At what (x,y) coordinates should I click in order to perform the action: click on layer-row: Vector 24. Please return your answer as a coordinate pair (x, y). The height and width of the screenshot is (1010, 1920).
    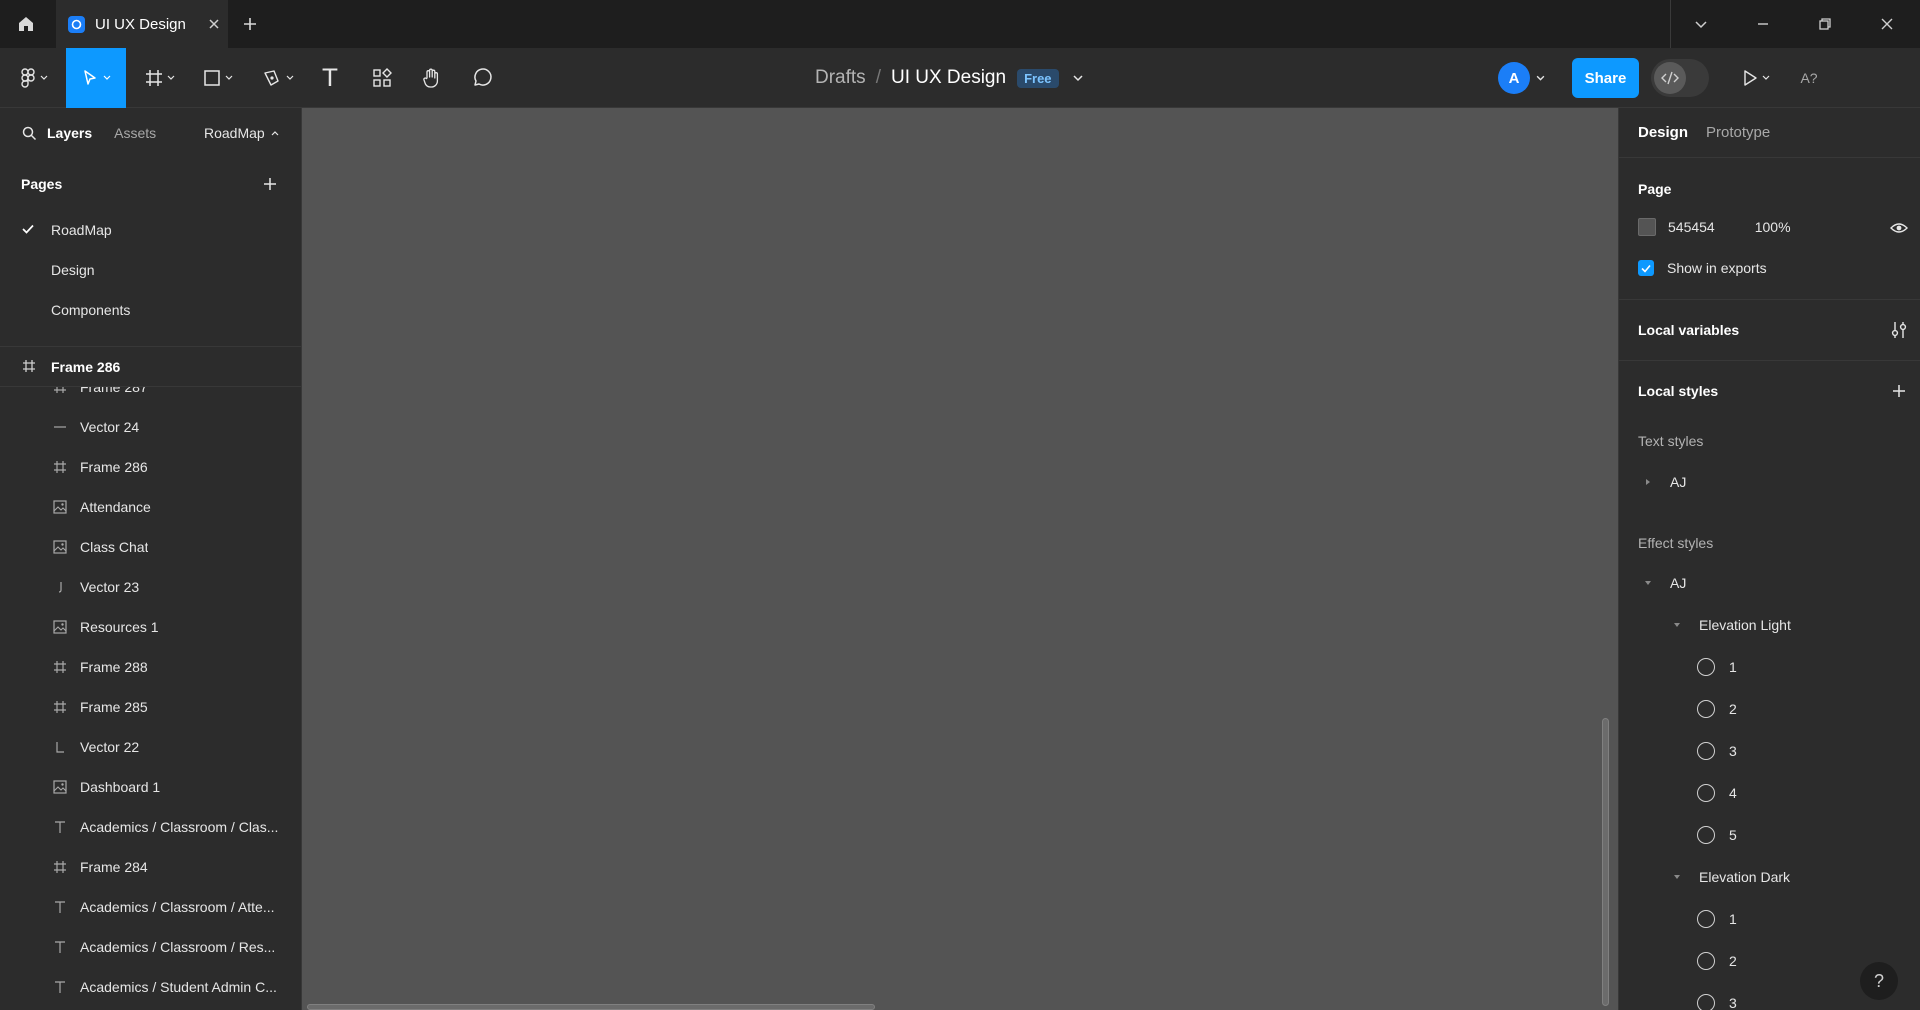
    Looking at the image, I should click on (150, 427).